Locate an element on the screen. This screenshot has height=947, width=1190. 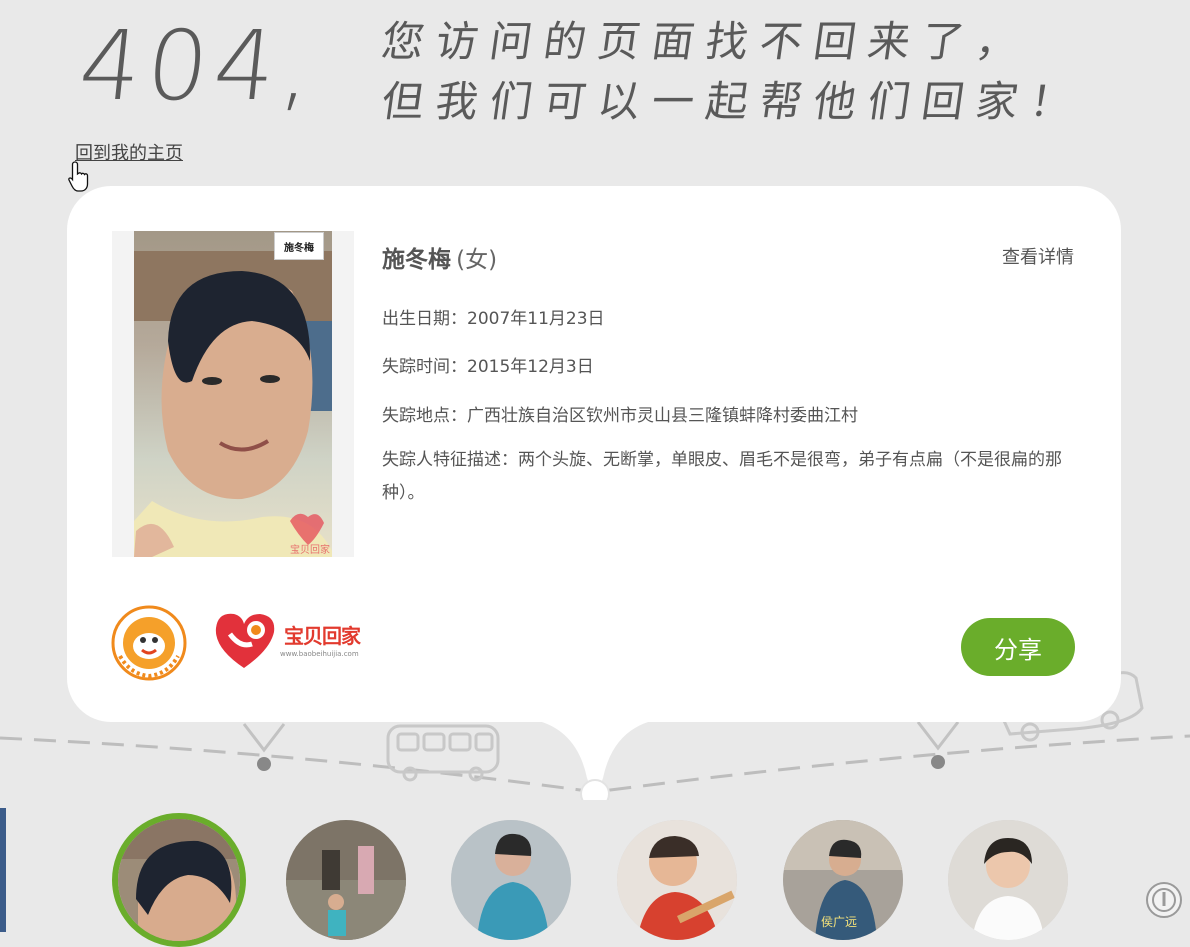
missing-person-photo: 宝贝回家 is located at coordinates (233, 394).